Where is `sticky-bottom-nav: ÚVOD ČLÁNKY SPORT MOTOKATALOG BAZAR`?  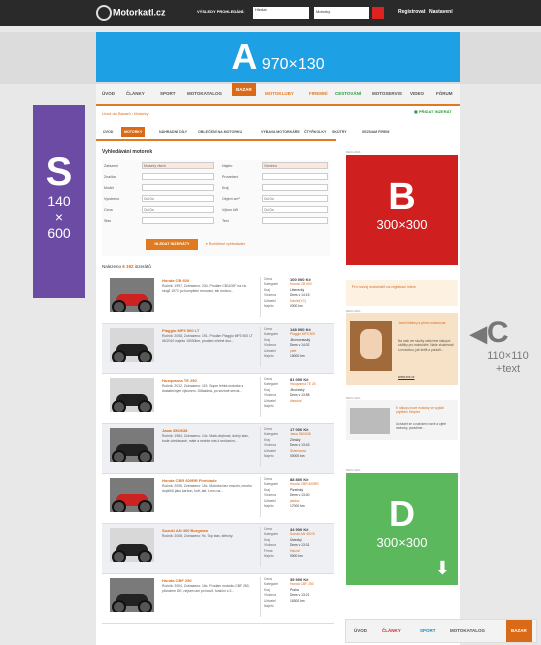 sticky-bottom-nav: ÚVOD ČLÁNKY SPORT MOTOKATALOG BAZAR is located at coordinates (441, 631).